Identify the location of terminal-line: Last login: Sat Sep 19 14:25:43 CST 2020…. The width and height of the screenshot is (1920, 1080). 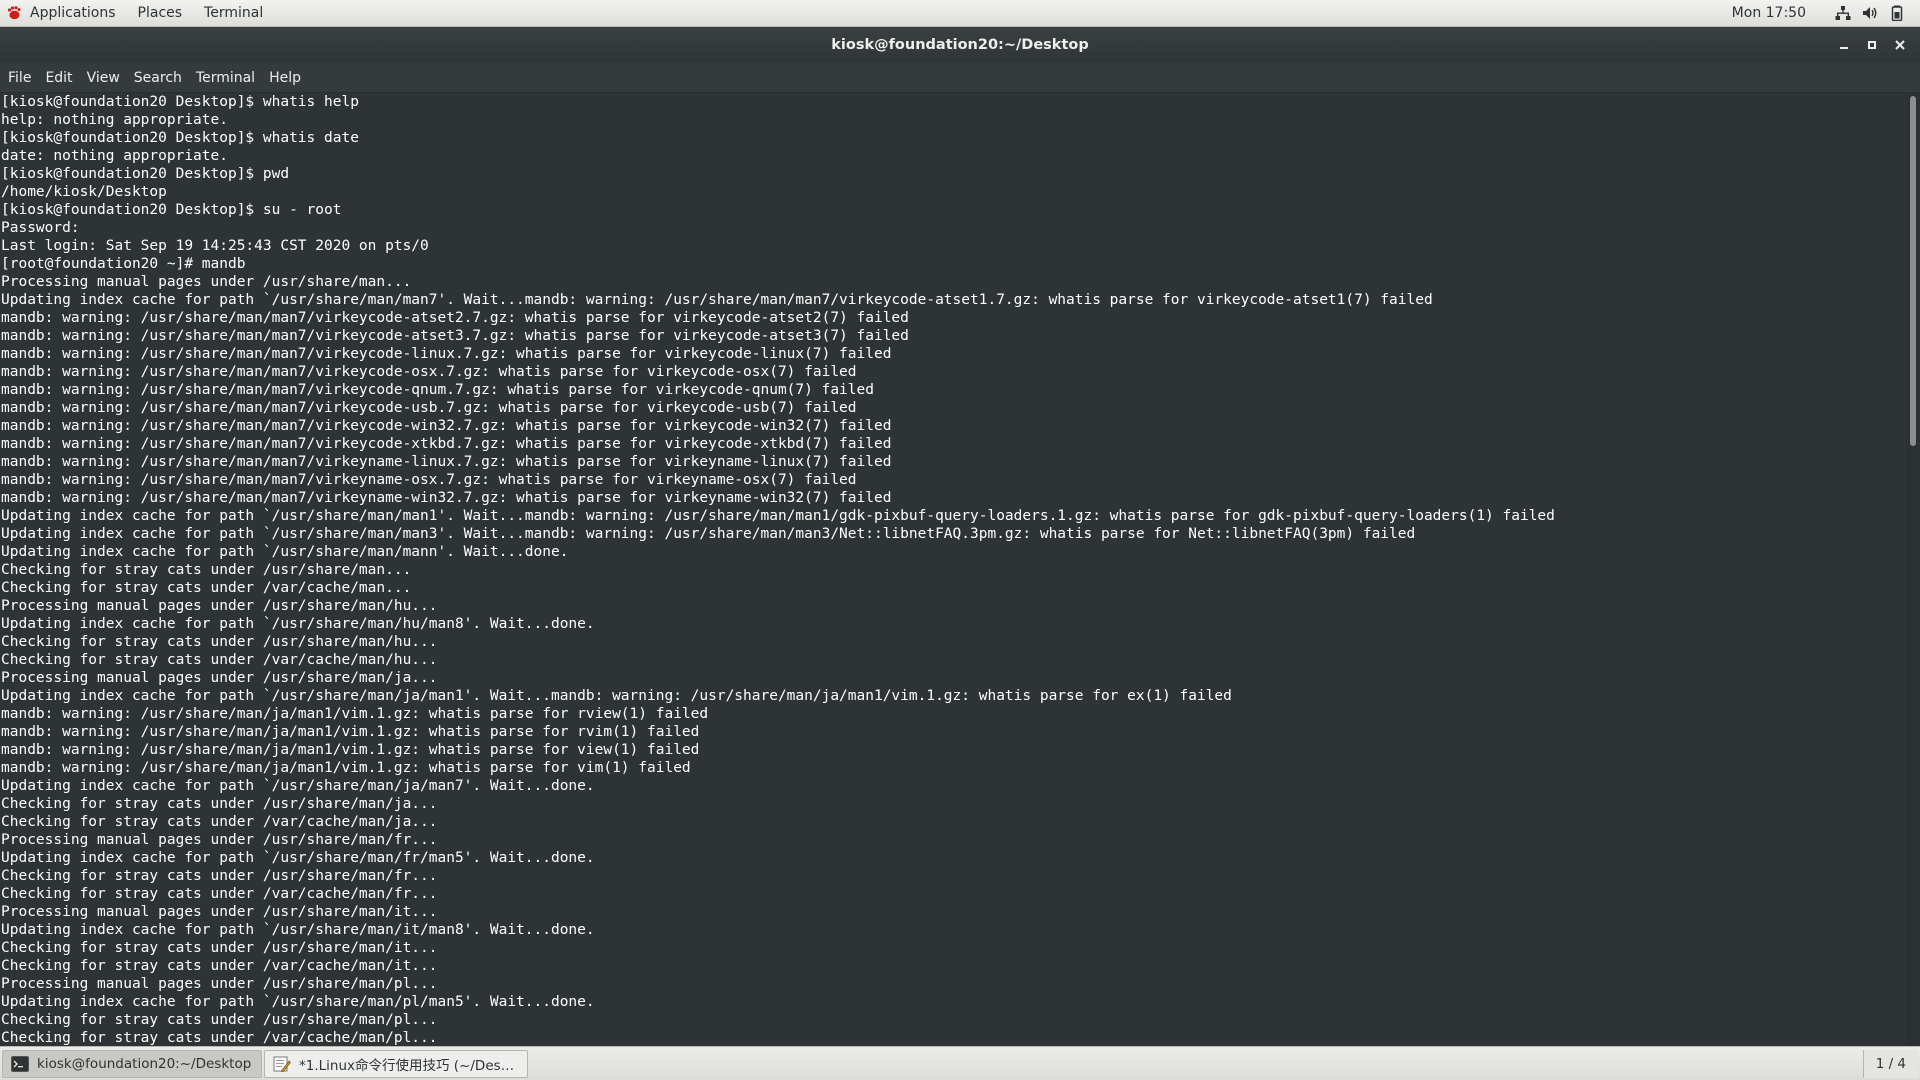
(215, 246).